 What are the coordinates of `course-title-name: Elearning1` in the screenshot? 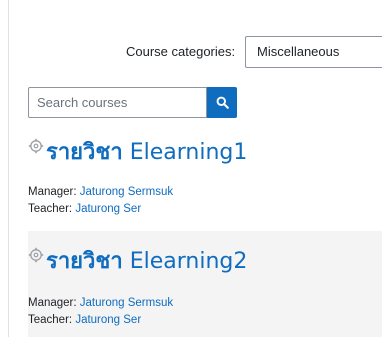 It's located at (188, 152).